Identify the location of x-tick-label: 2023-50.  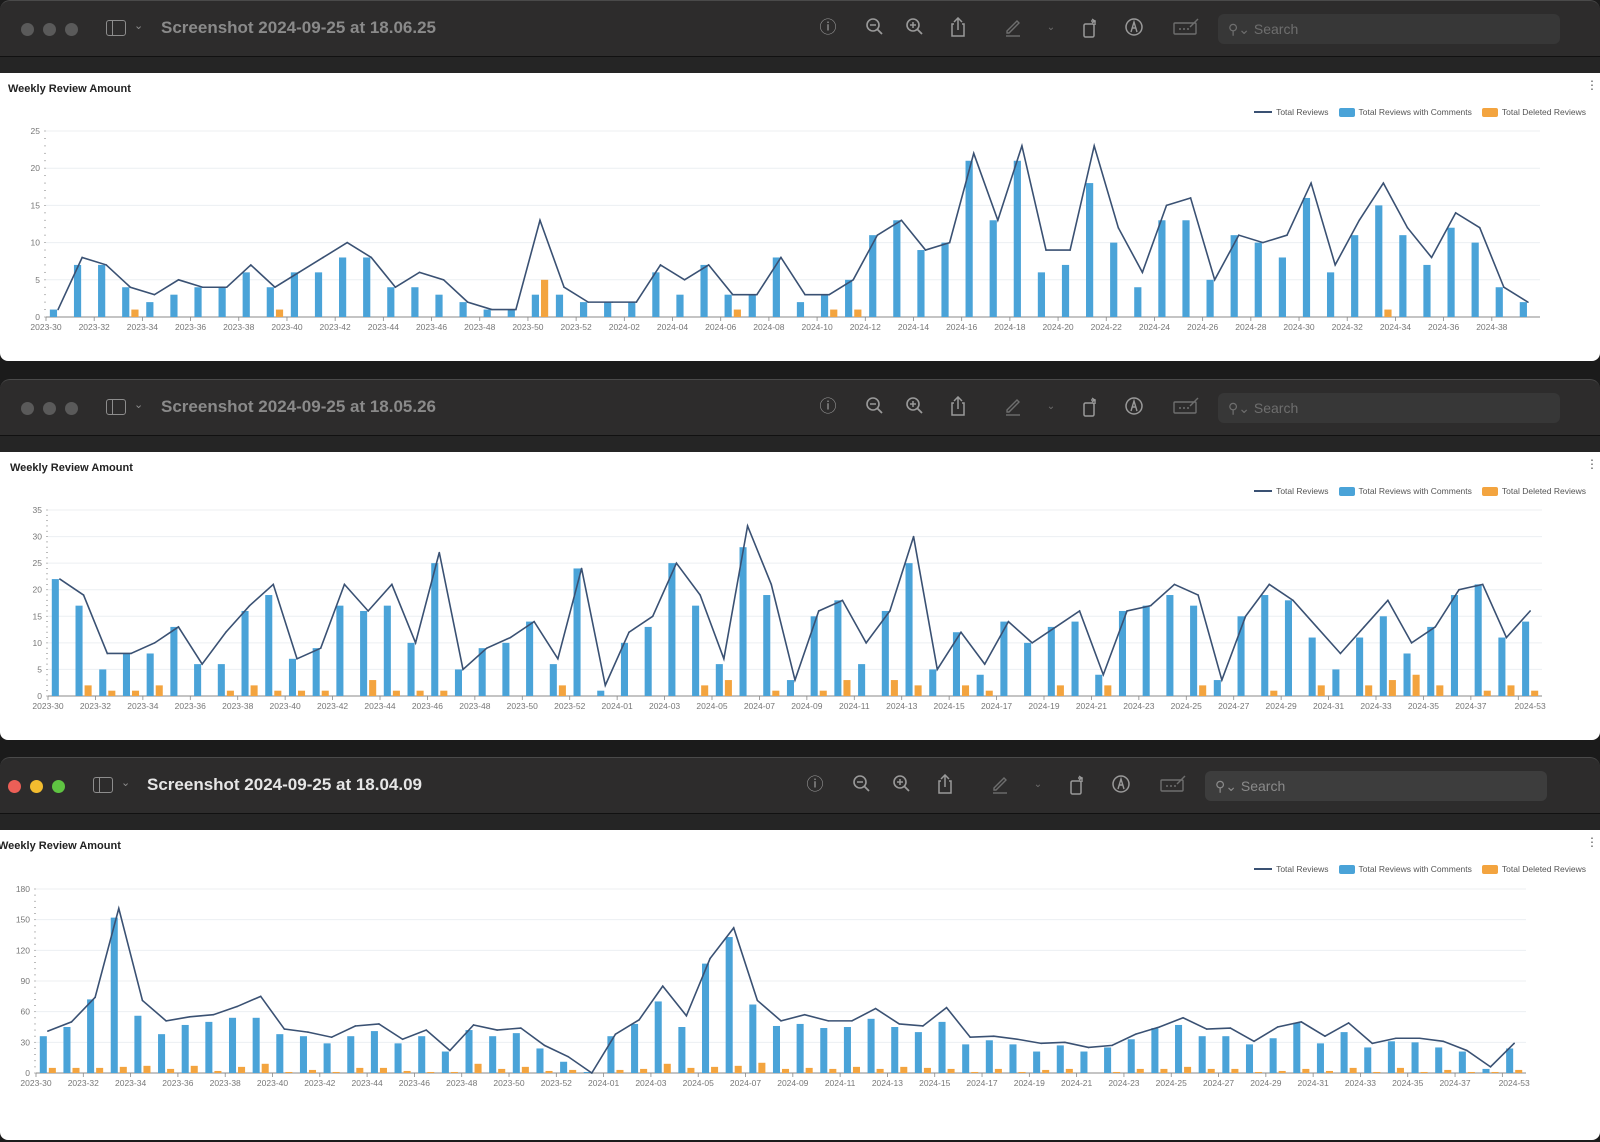
(508, 1083).